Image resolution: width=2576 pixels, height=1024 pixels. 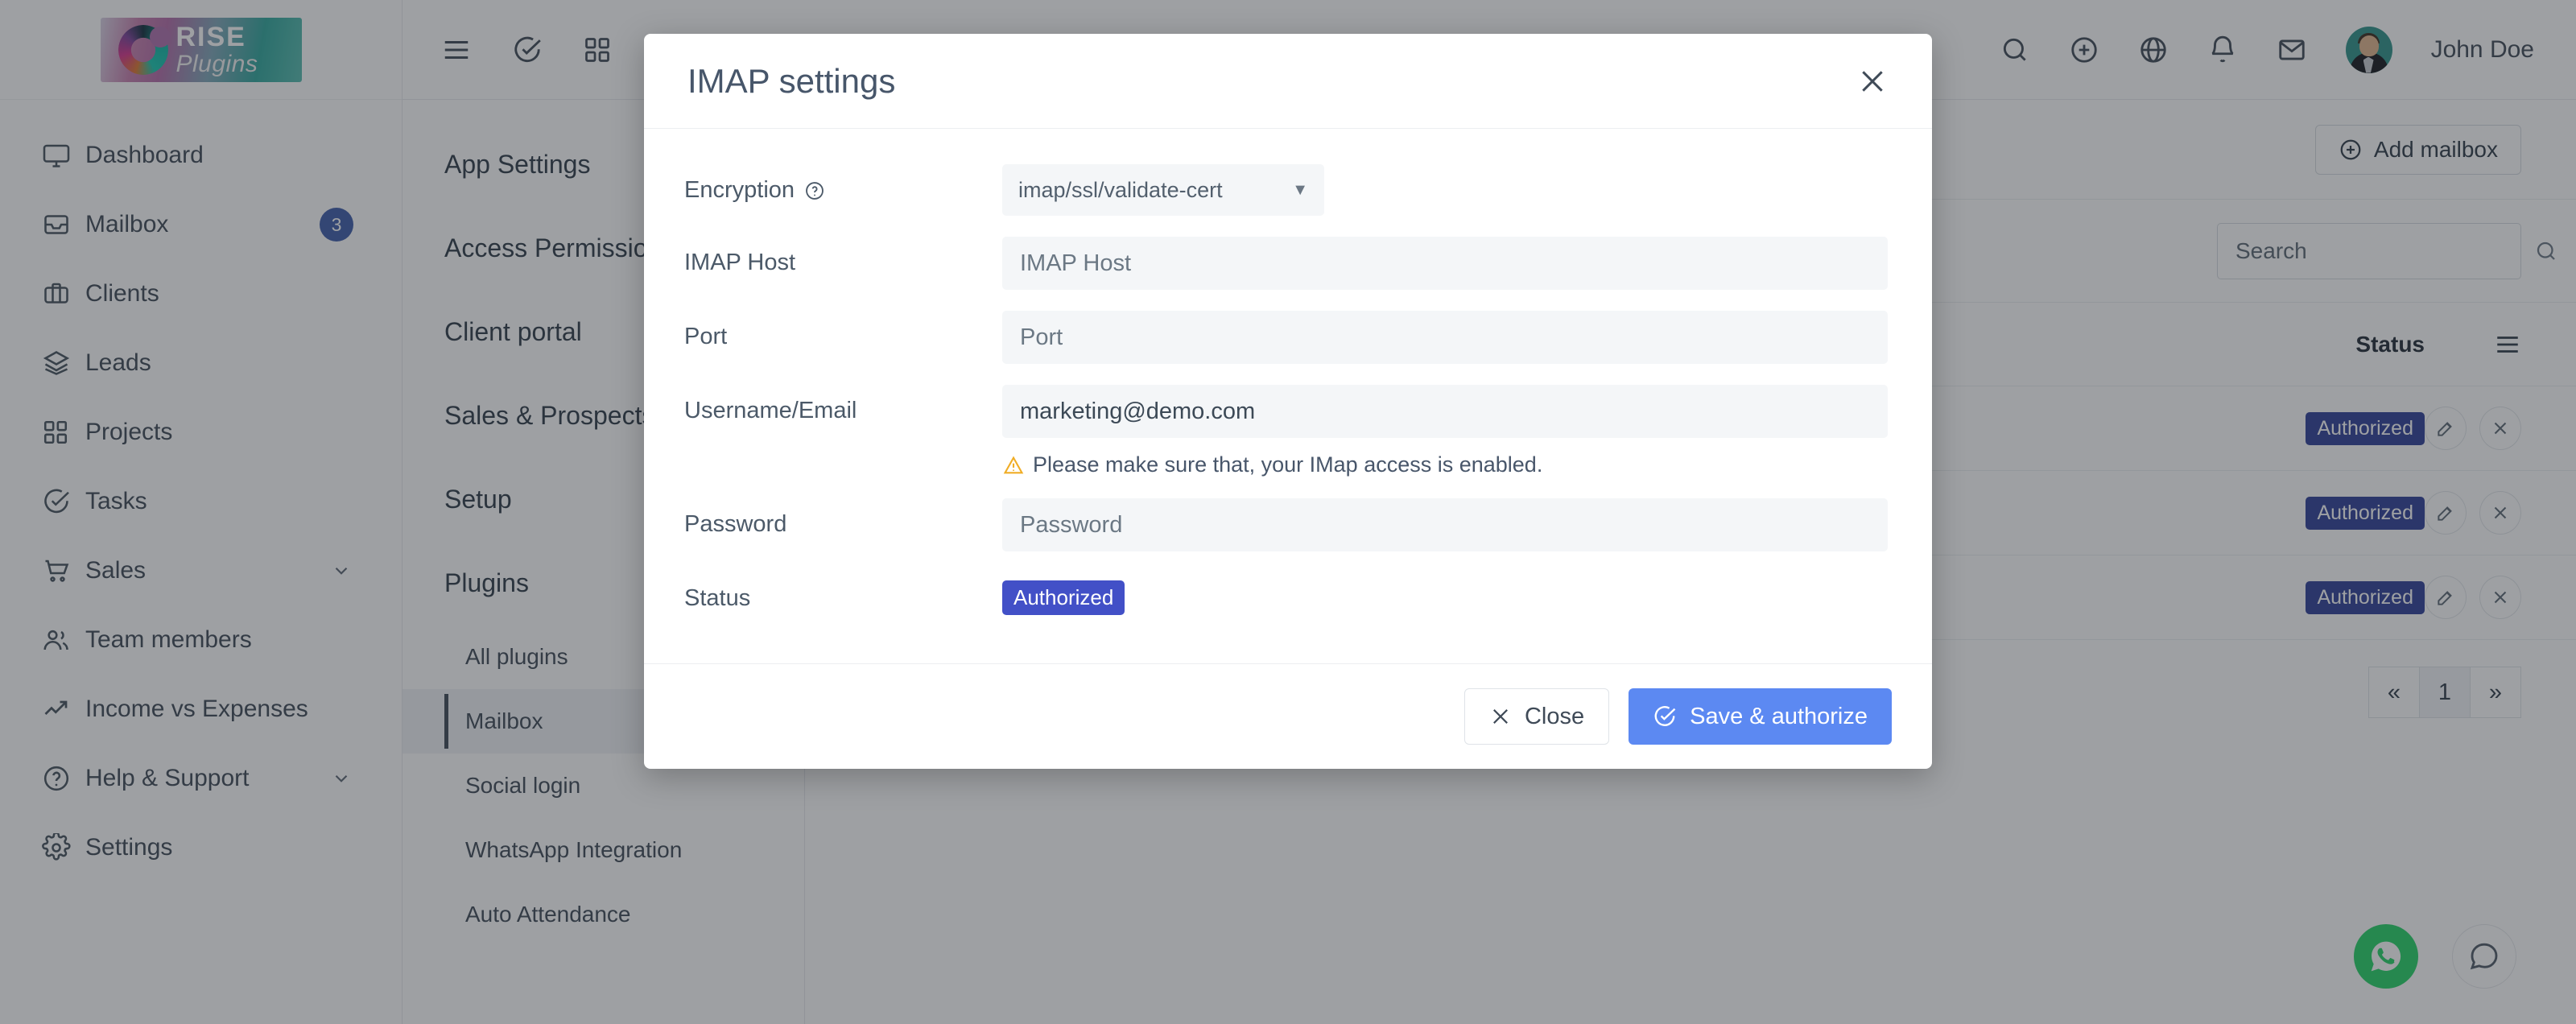 What do you see at coordinates (770, 410) in the screenshot?
I see `username-label: Username/Email` at bounding box center [770, 410].